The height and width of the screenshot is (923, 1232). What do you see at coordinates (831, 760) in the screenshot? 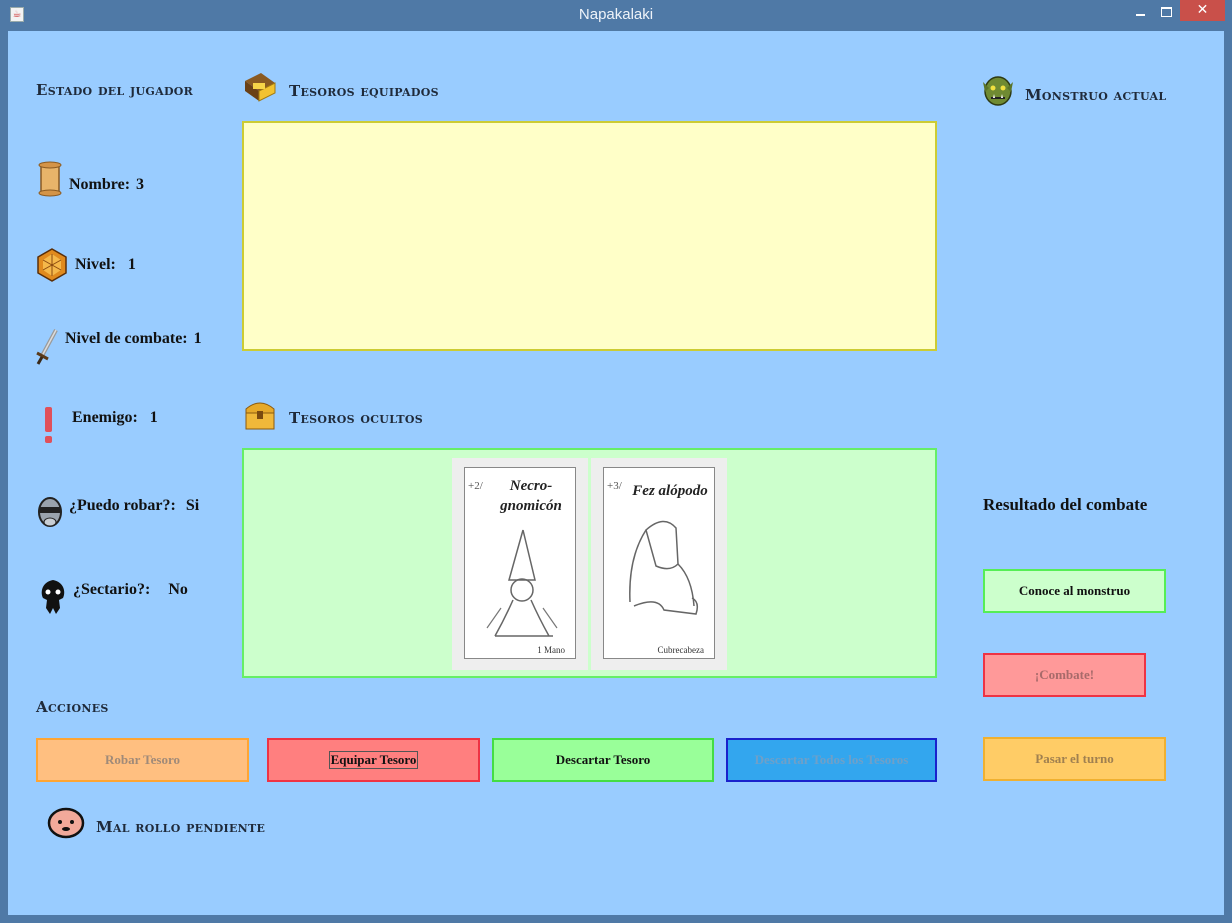
I see `discard-all-treasures-button: Descartar Todos los Tesoros` at bounding box center [831, 760].